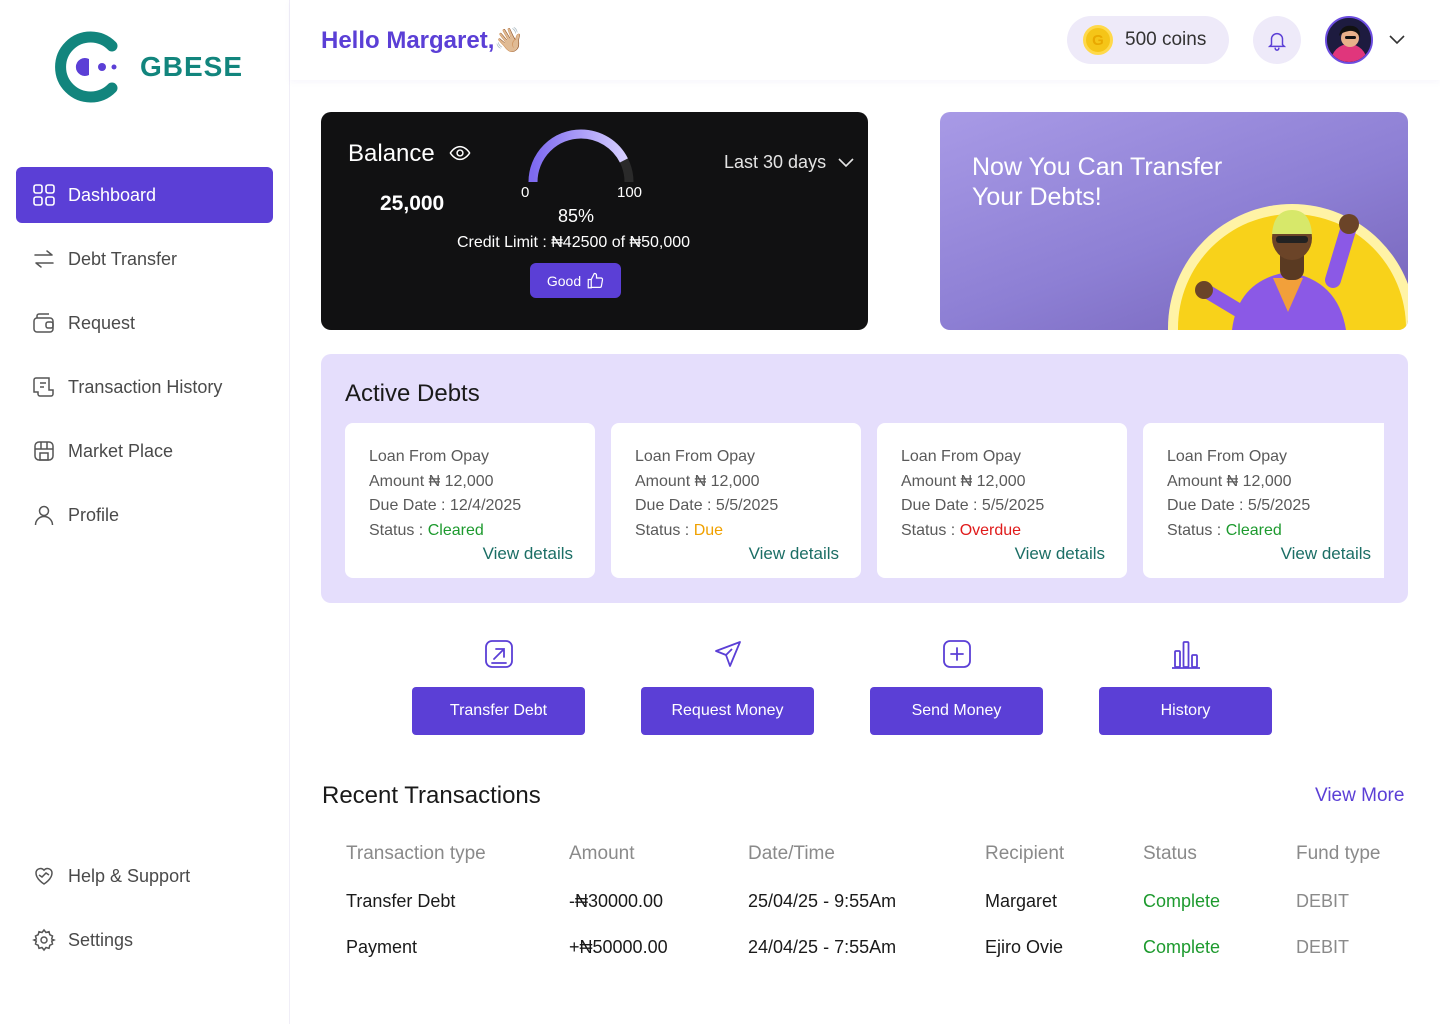 This screenshot has height=1024, width=1440. Describe the element at coordinates (1359, 796) in the screenshot. I see `view-more-link: View More` at that location.